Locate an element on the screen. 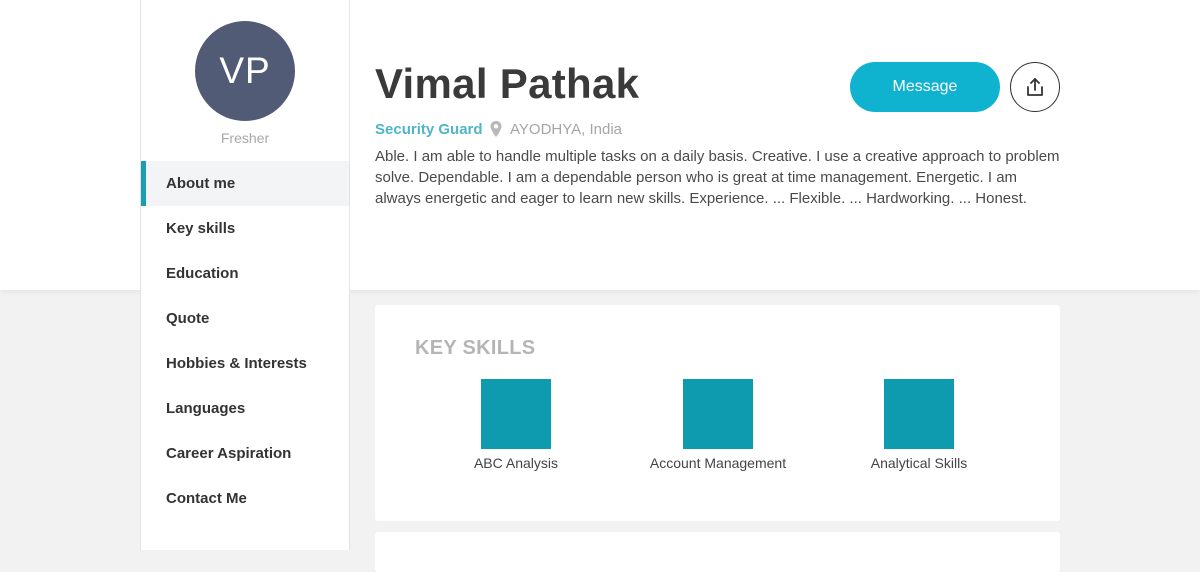  sidebar-item-contact-me: Contact Me is located at coordinates (245, 498).